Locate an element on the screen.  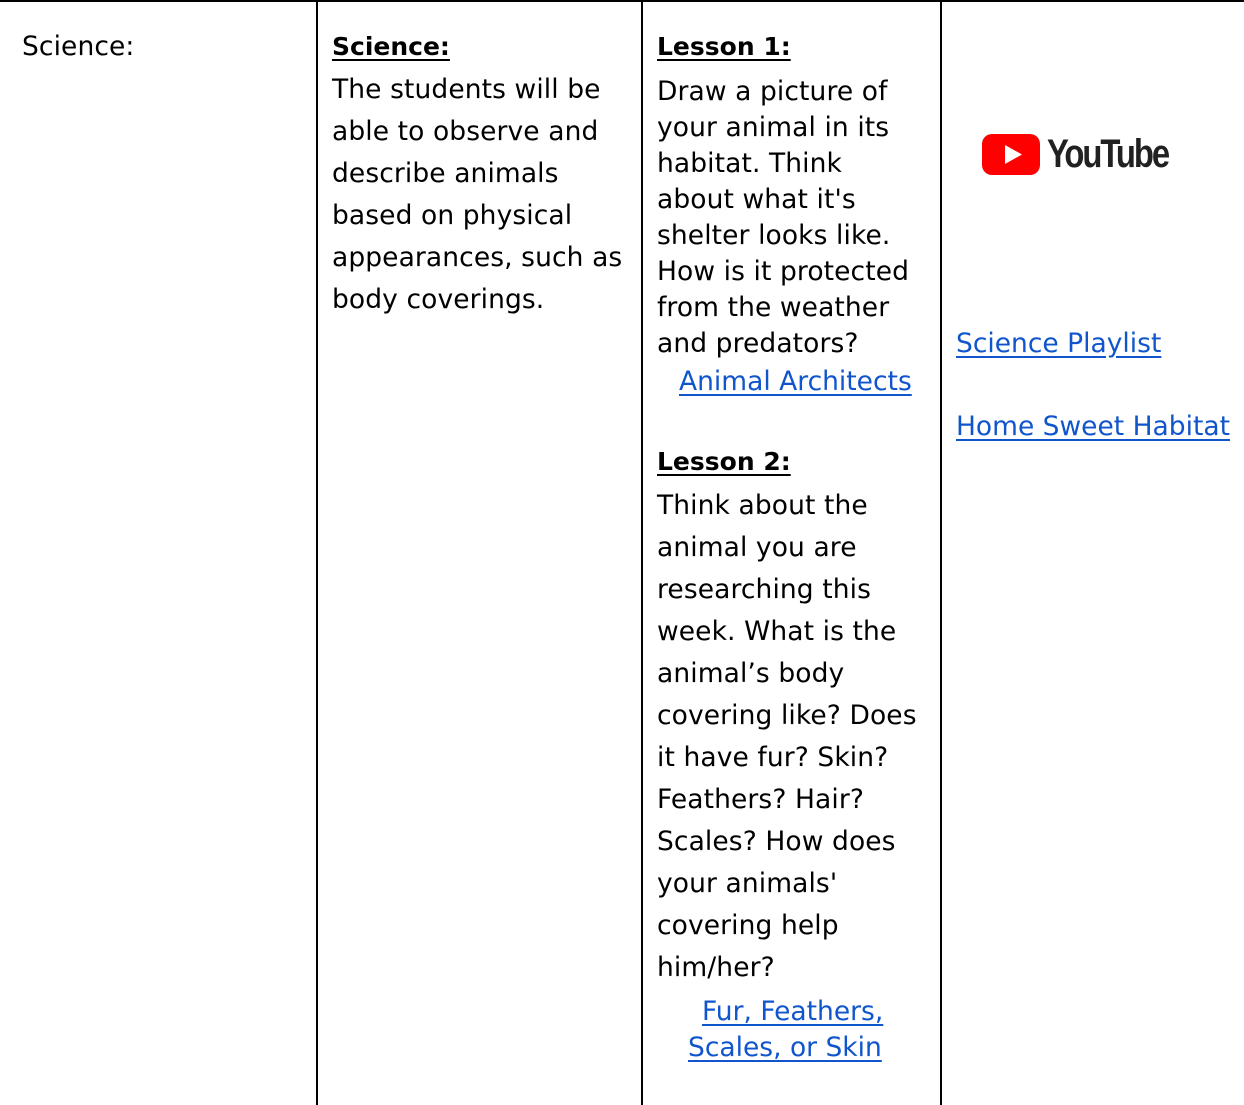
youtube-wordmark: YouTube is located at coordinates (1108, 154).